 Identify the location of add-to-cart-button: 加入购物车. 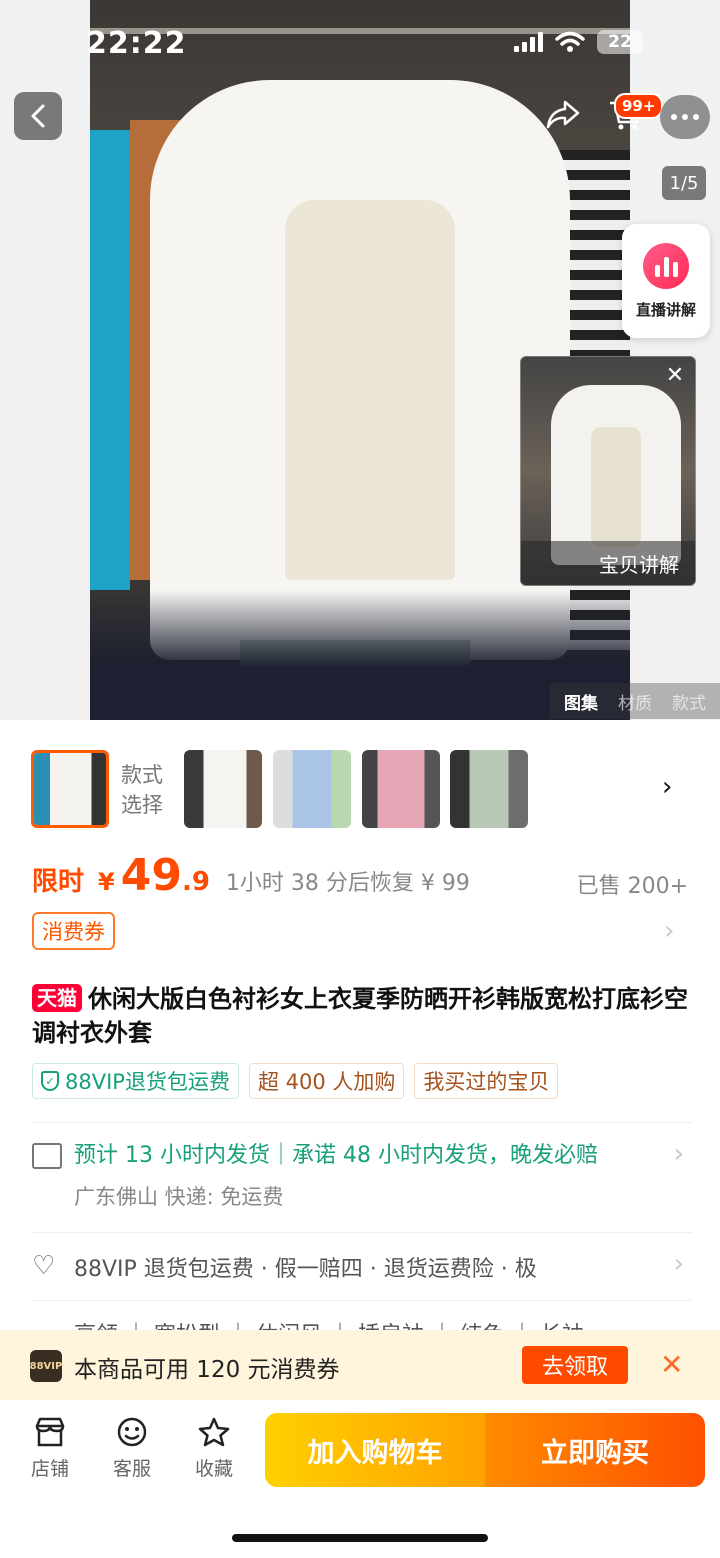
(375, 1450).